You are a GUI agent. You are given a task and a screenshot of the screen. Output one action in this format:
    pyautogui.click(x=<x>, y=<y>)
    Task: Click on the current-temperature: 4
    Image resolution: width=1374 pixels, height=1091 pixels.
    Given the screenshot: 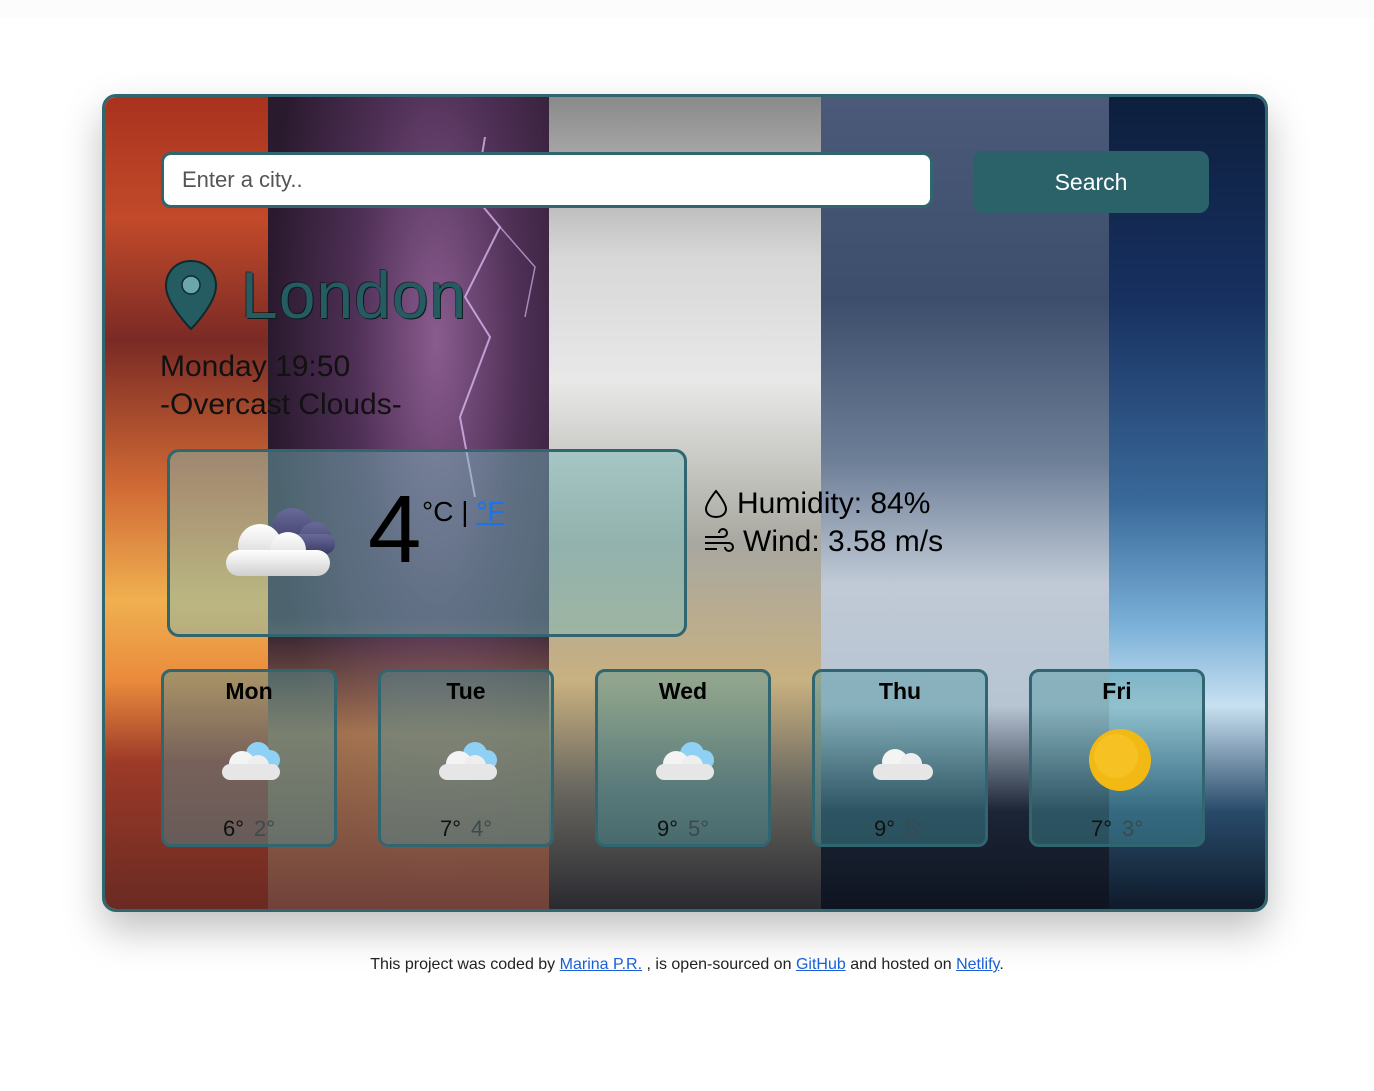 What is the action you would take?
    pyautogui.click(x=395, y=529)
    